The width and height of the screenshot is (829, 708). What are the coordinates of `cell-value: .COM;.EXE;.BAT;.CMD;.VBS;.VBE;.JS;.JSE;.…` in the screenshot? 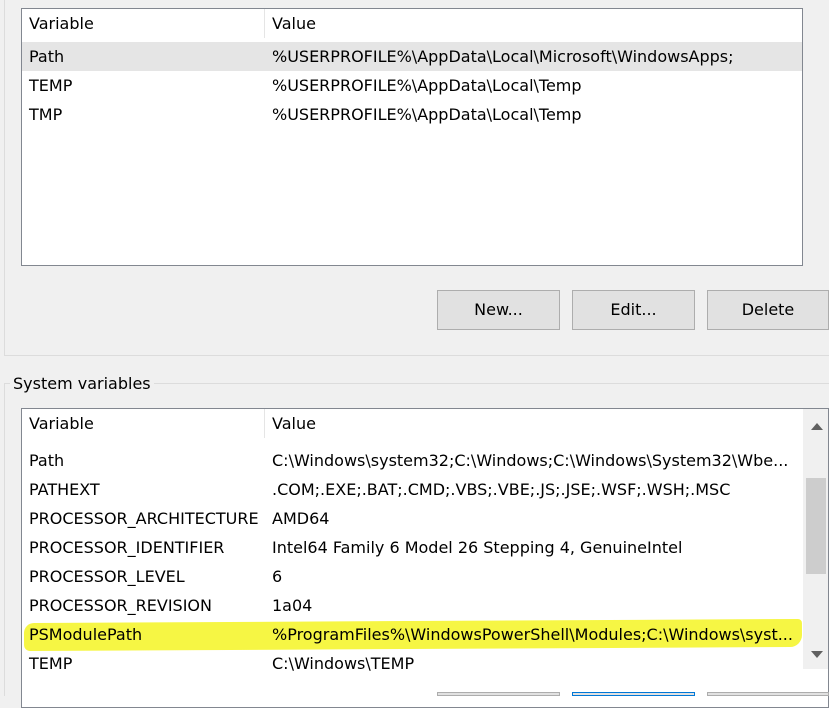 It's located at (501, 489).